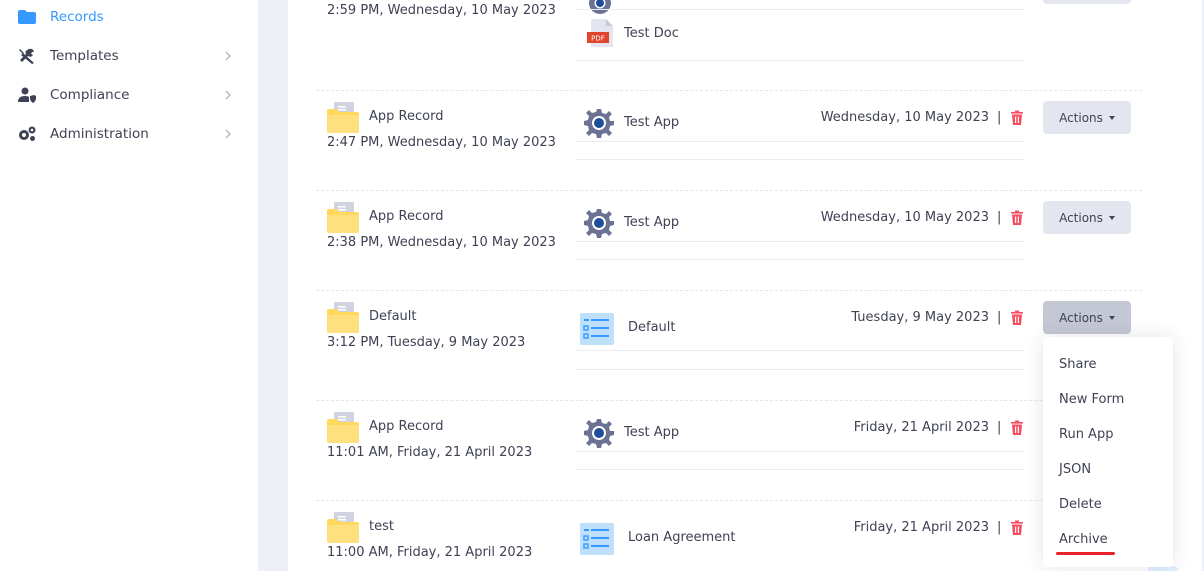 This screenshot has height=571, width=1204. What do you see at coordinates (652, 327) in the screenshot?
I see `item-label: Default` at bounding box center [652, 327].